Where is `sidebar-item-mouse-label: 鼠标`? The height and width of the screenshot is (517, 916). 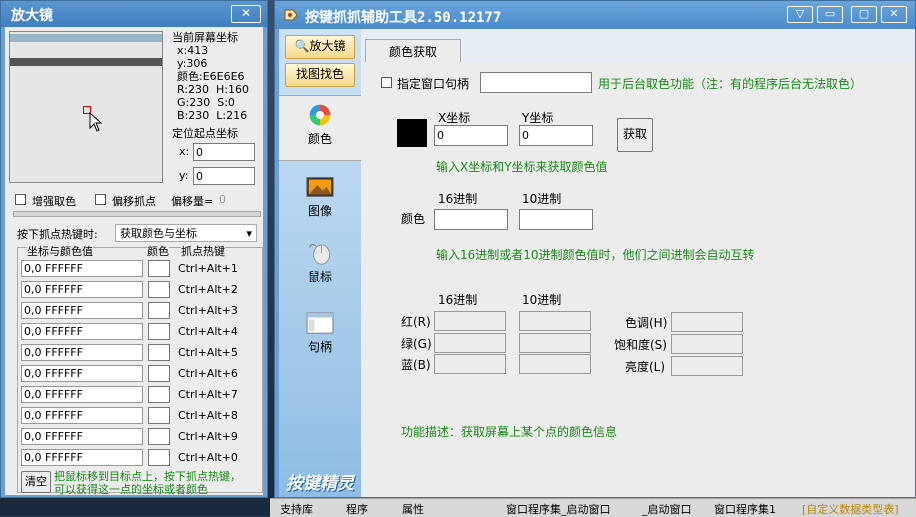
sidebar-item-mouse-label: 鼠标 is located at coordinates (319, 277).